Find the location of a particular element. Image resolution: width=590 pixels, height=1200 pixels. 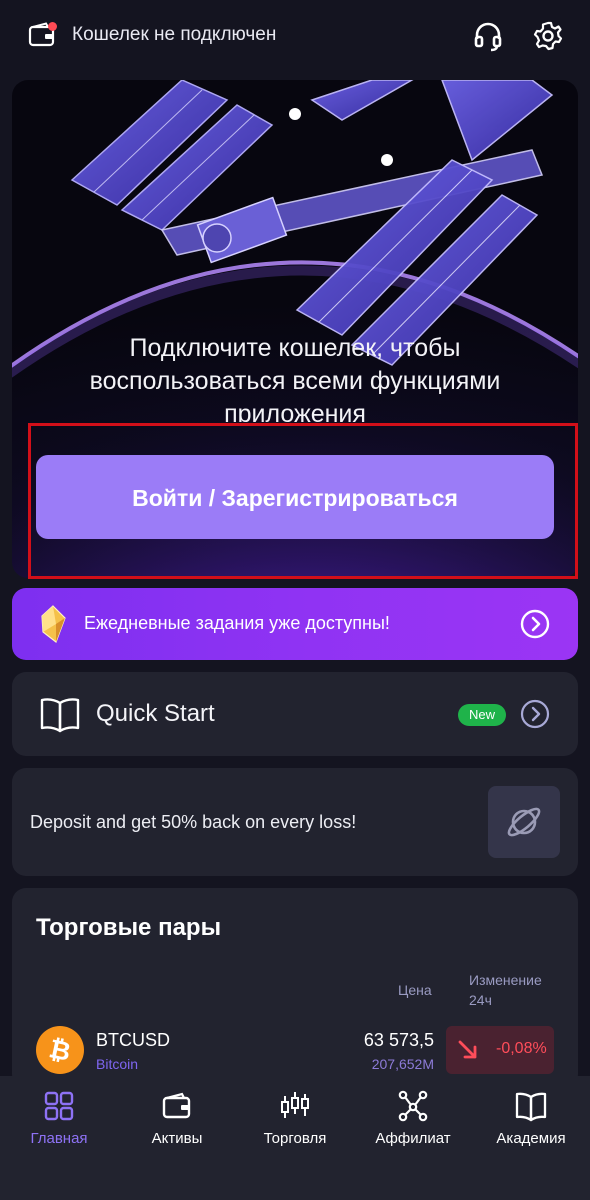

top-bar: Кошелек не подключен is located at coordinates (295, 36).